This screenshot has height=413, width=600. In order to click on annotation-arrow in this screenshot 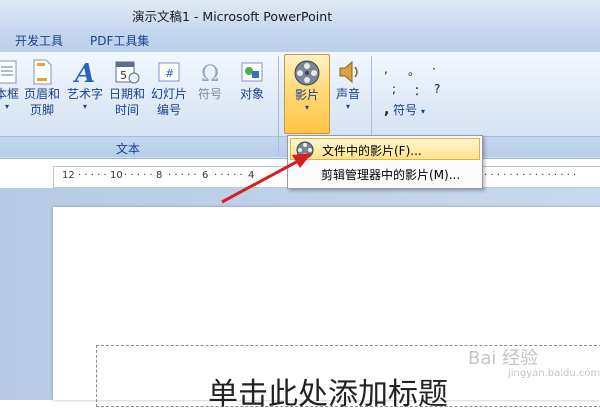, I will do `click(266, 178)`.